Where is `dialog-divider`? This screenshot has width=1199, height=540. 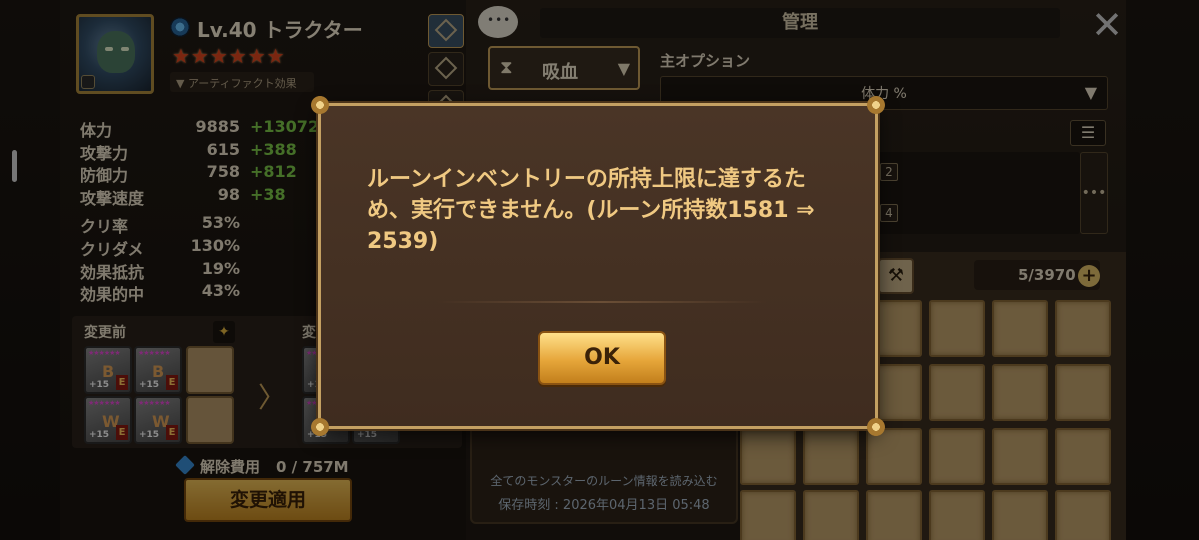
dialog-divider is located at coordinates (602, 302).